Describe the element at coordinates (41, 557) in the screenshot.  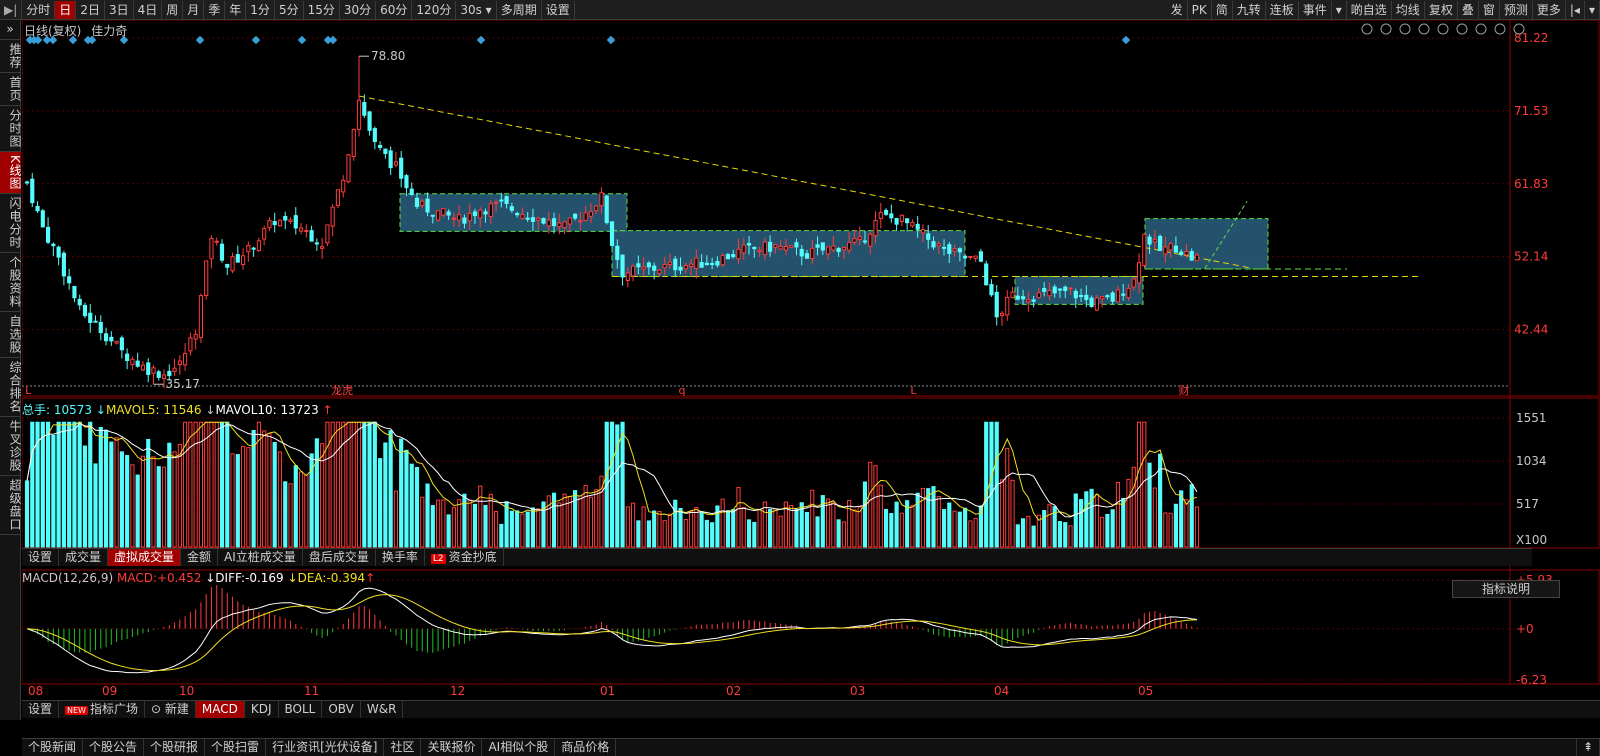
I see `volume-tab-0: 设置` at that location.